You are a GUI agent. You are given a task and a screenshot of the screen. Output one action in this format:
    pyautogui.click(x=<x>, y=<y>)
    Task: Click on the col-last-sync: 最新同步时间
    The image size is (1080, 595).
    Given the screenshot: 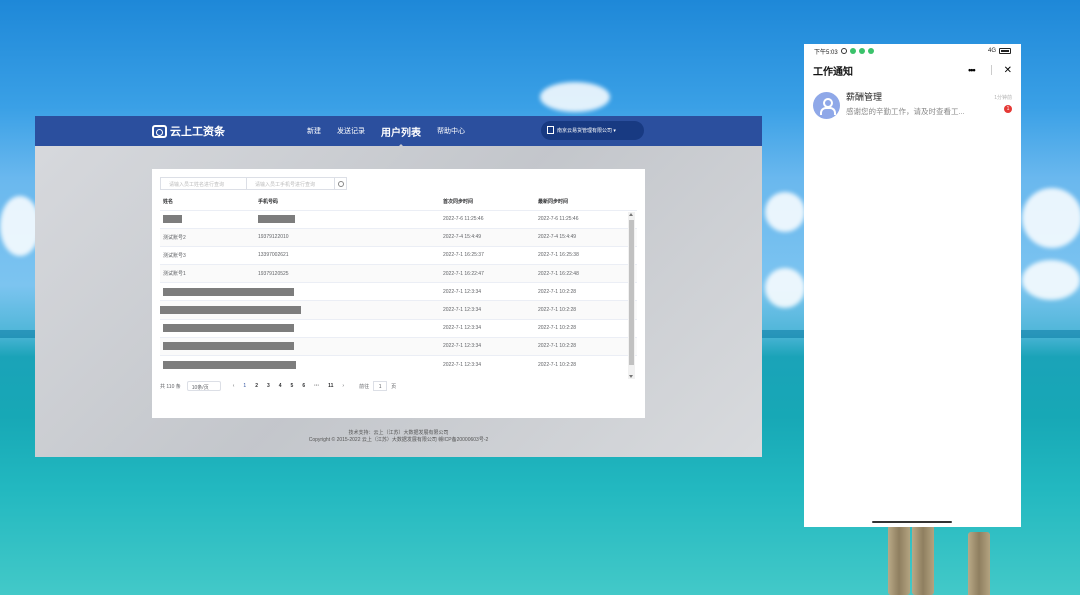 What is the action you would take?
    pyautogui.click(x=586, y=201)
    